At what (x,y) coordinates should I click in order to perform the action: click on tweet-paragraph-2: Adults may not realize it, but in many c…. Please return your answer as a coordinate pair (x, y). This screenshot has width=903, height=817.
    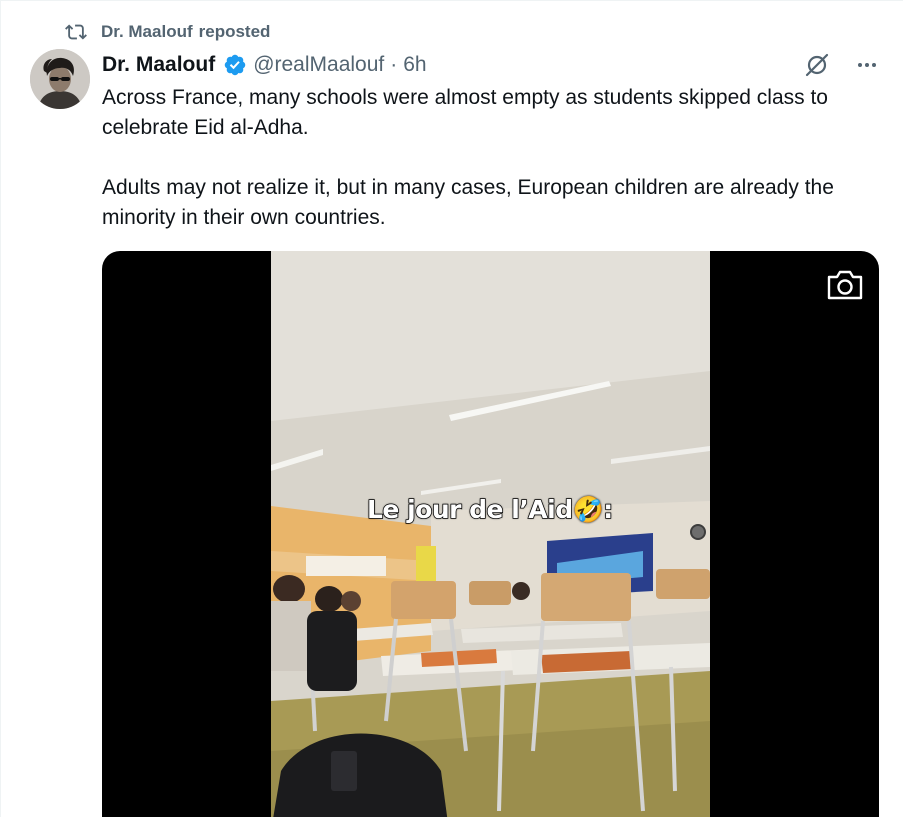
    Looking at the image, I should click on (468, 202).